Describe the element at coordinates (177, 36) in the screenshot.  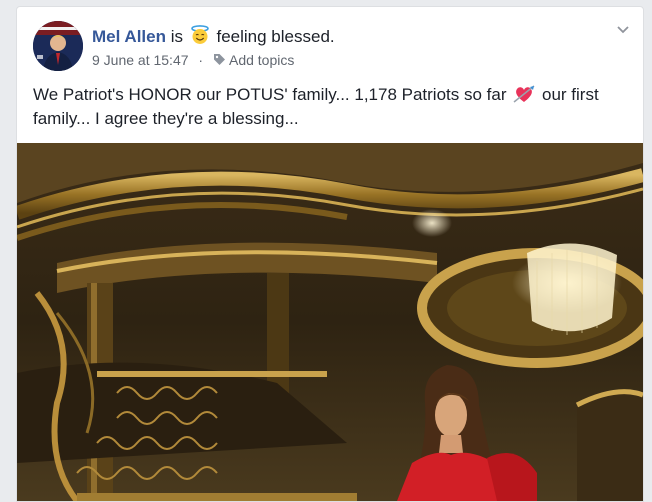
I see `is-text: is` at that location.